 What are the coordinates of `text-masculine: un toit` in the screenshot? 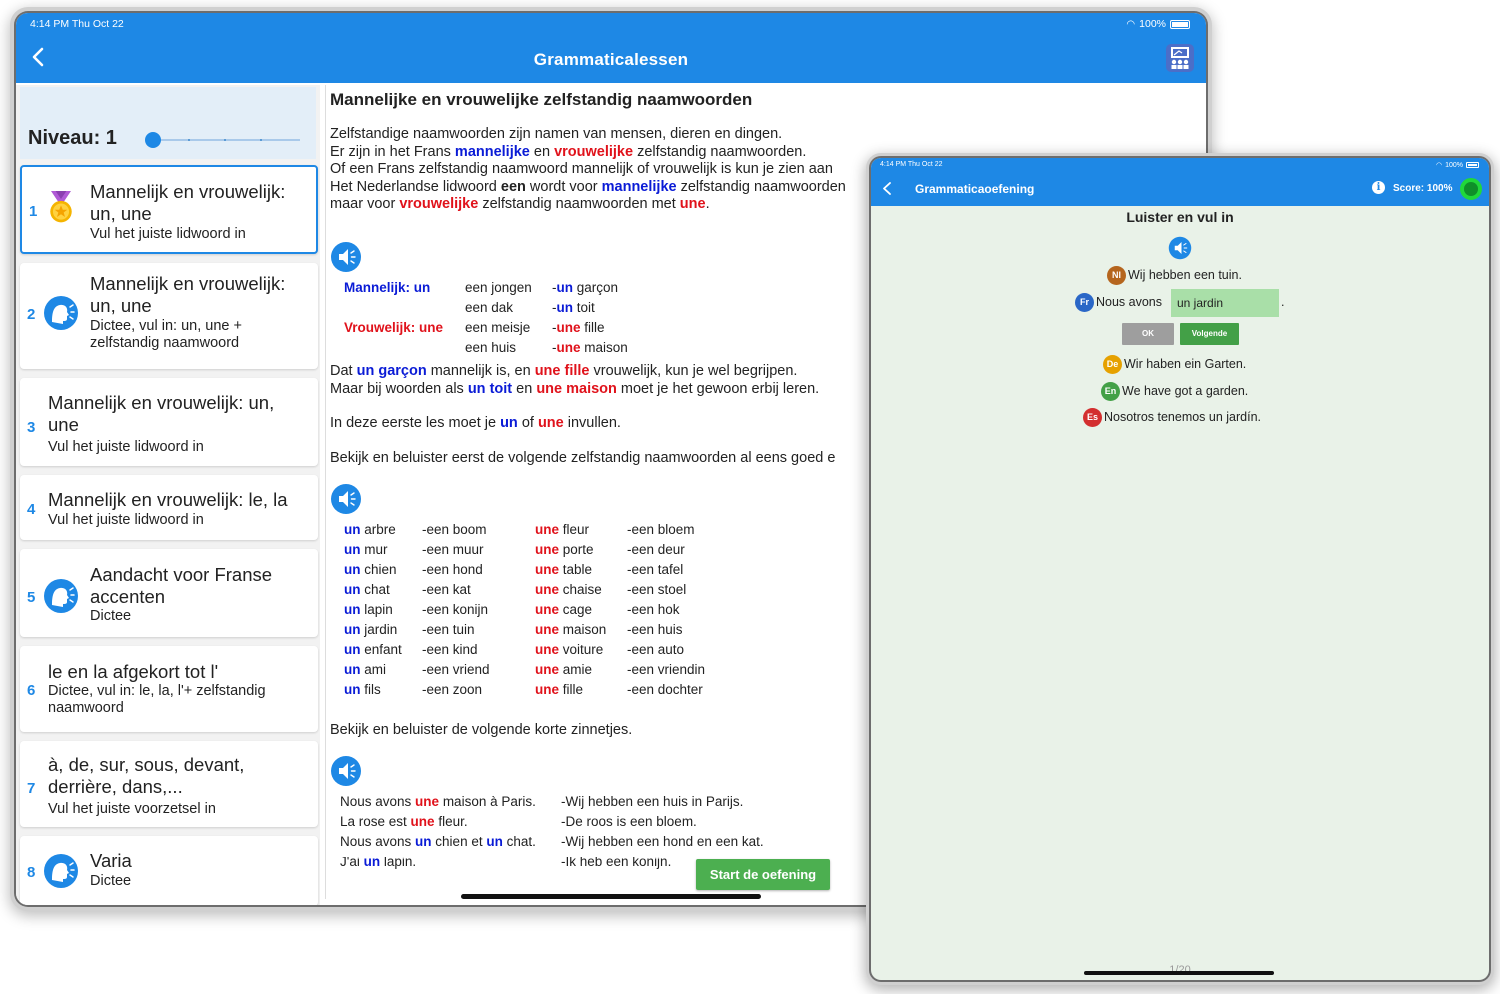 It's located at (490, 388).